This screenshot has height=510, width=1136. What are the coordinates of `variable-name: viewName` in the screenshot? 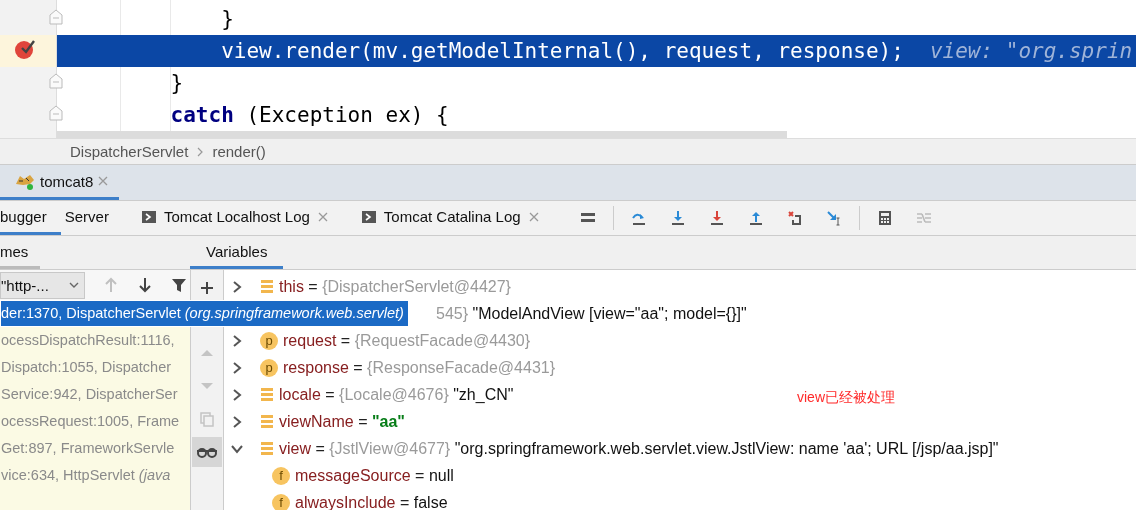 It's located at (316, 421).